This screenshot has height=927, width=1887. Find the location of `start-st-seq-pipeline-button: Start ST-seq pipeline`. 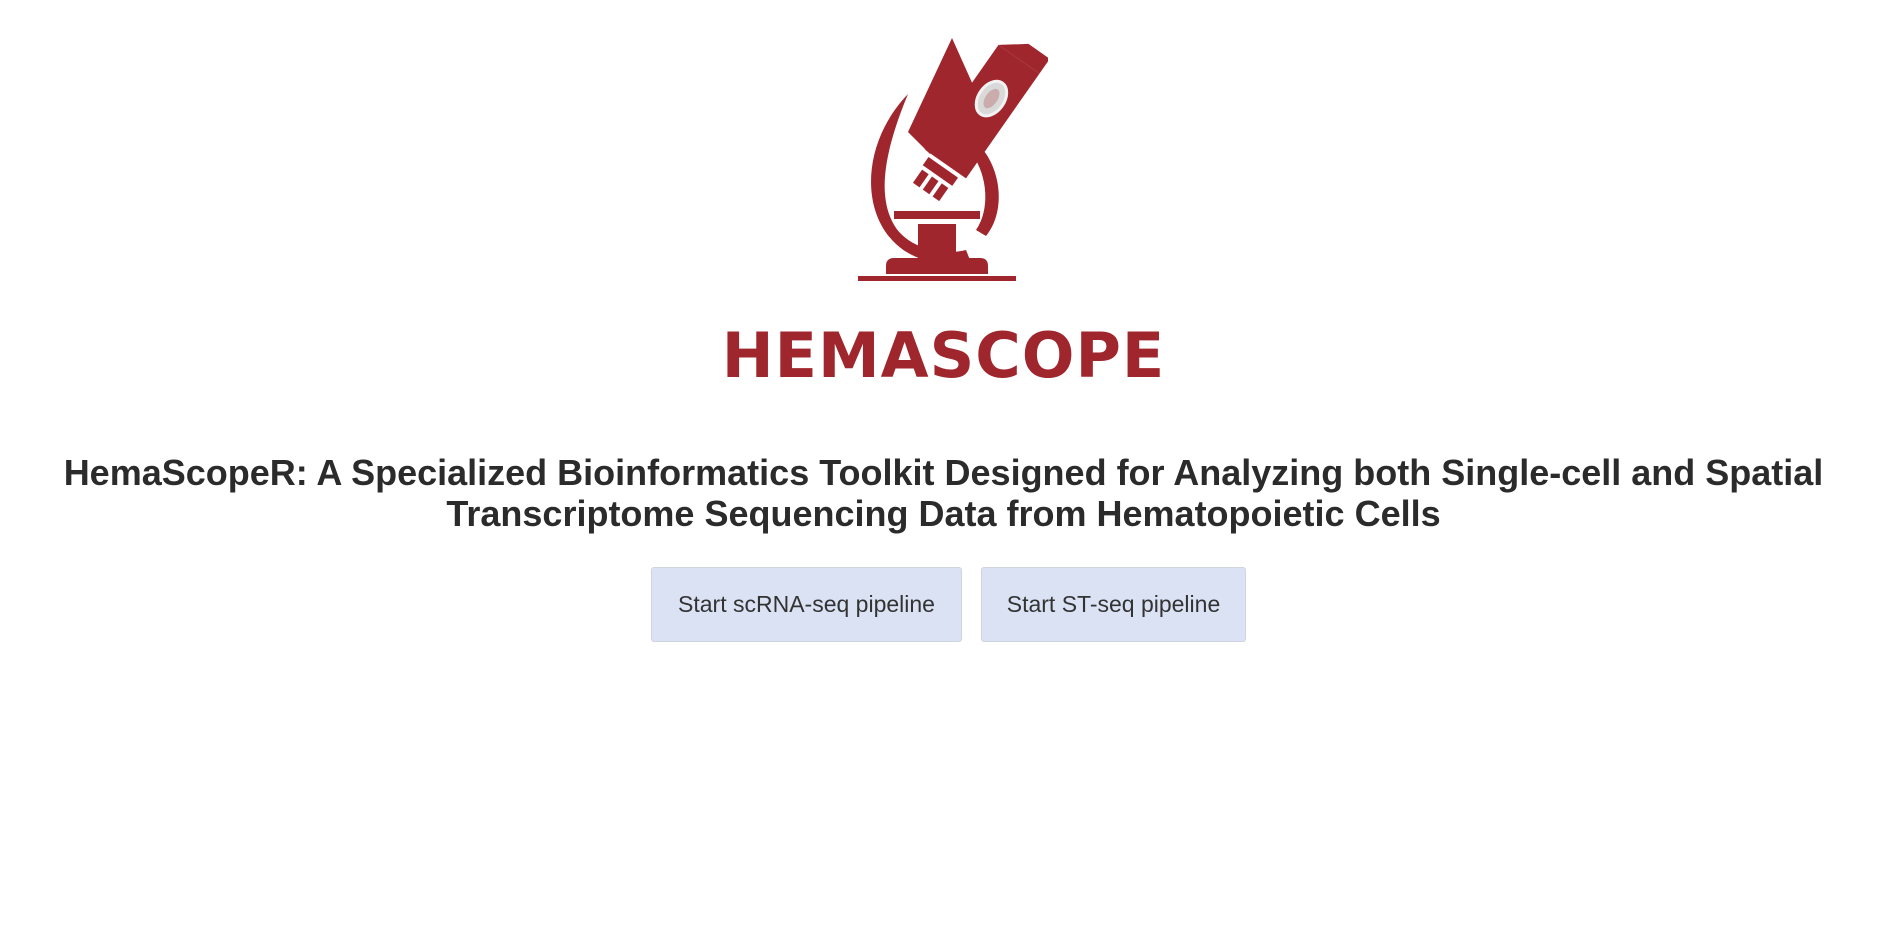

start-st-seq-pipeline-button: Start ST-seq pipeline is located at coordinates (1113, 604).